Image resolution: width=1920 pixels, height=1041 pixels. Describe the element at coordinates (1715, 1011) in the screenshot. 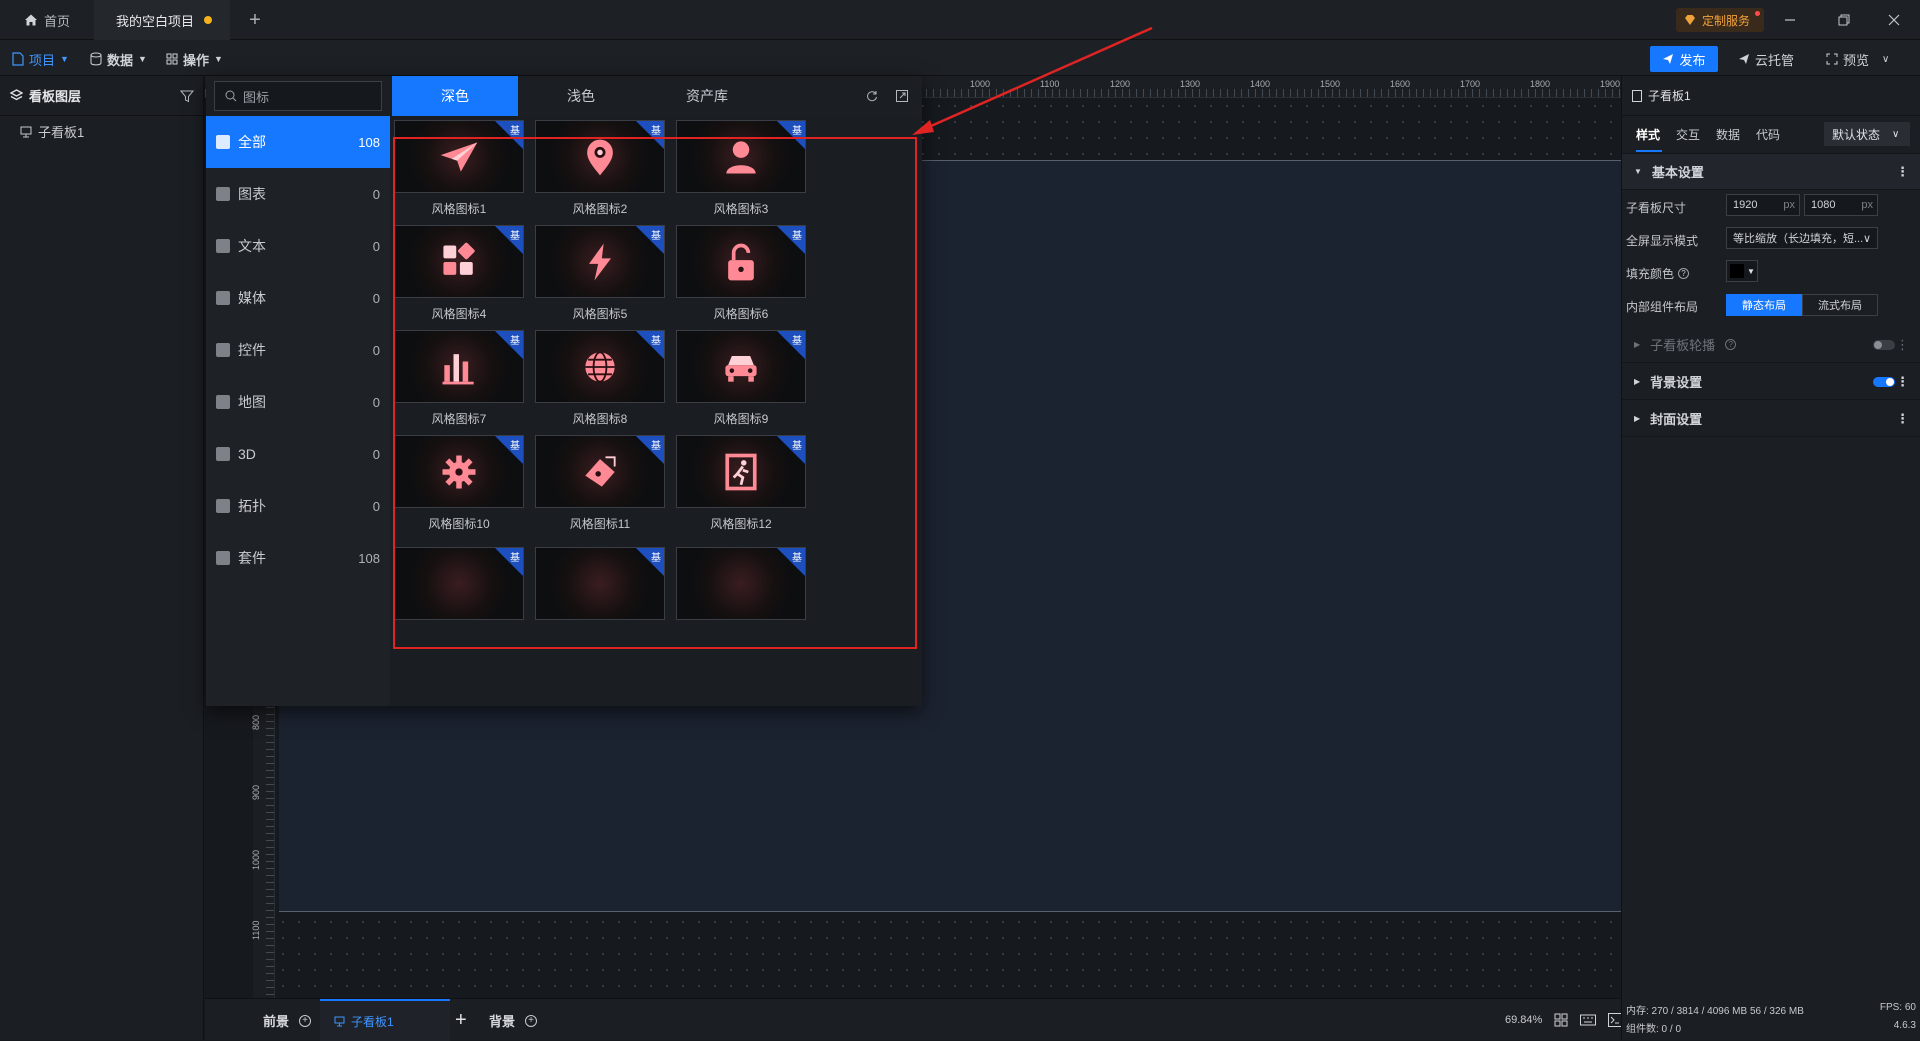

I see `memory-status: 内存: 270 / 3814 / 4096 MB 56 / 326 MB` at that location.